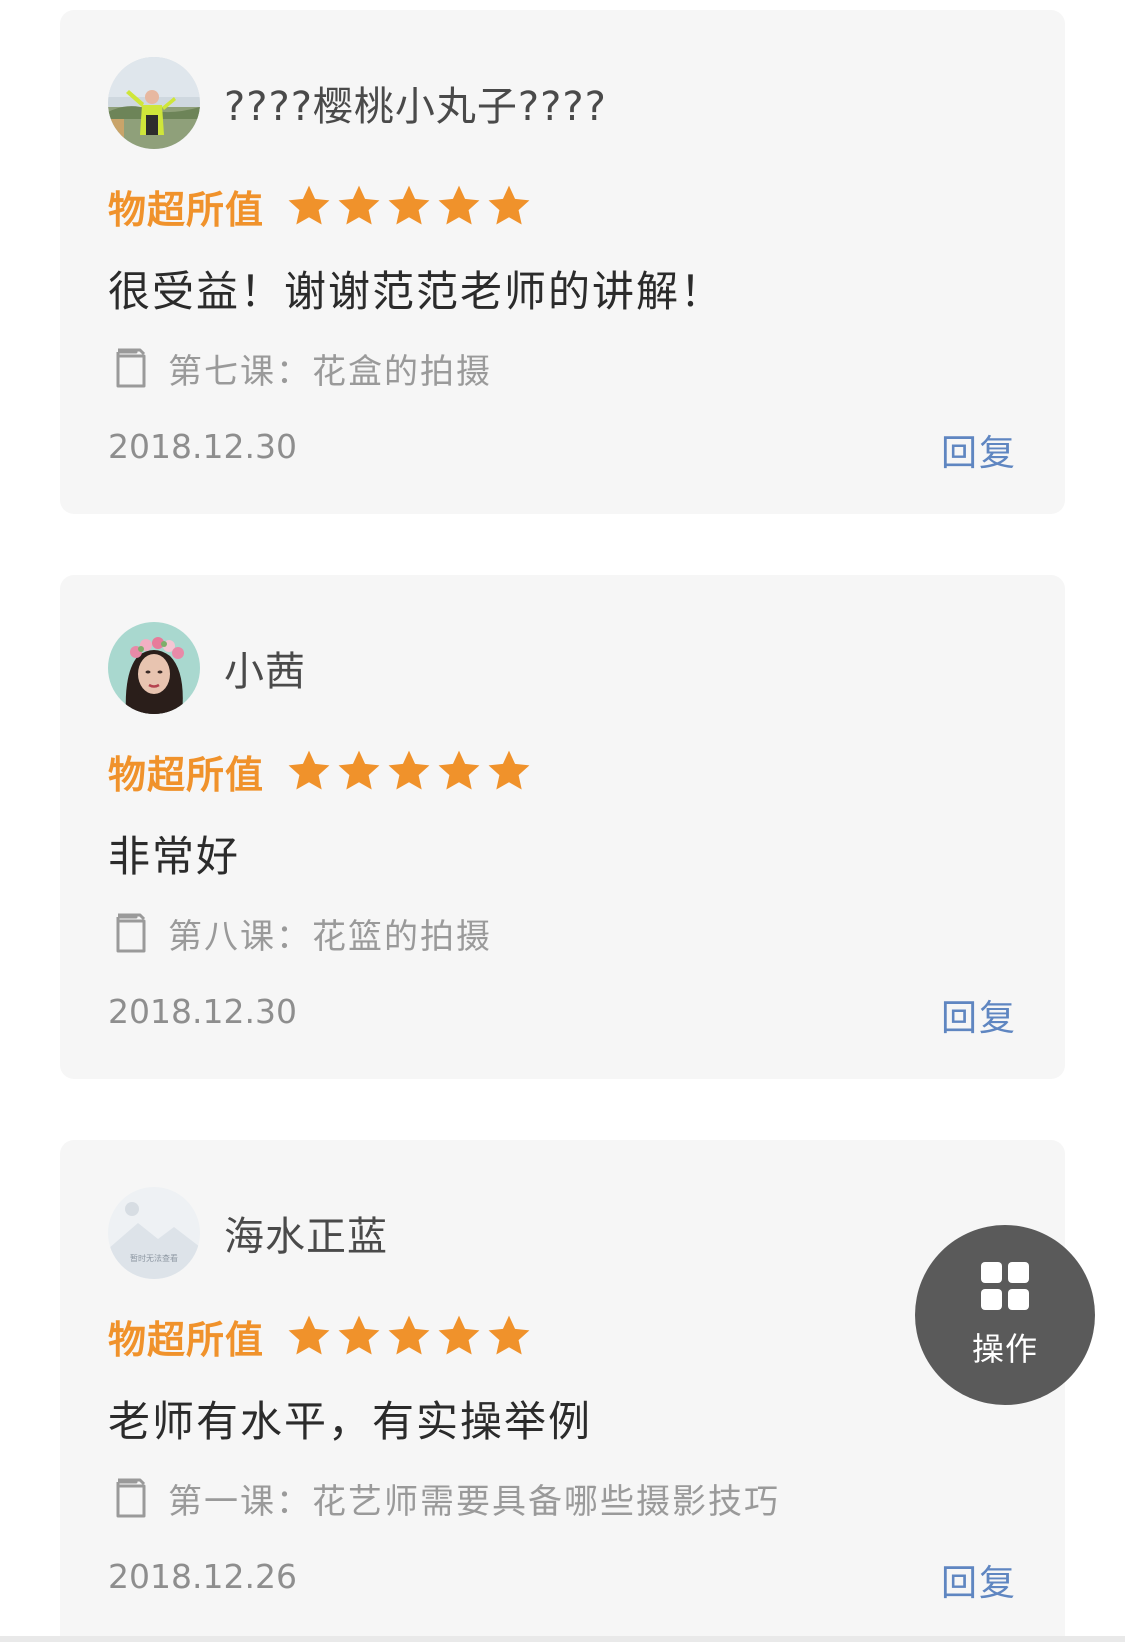 This screenshot has height=1642, width=1125. What do you see at coordinates (416, 291) in the screenshot?
I see `review-comment: 很受益！谢谢范范老师的讲解！` at bounding box center [416, 291].